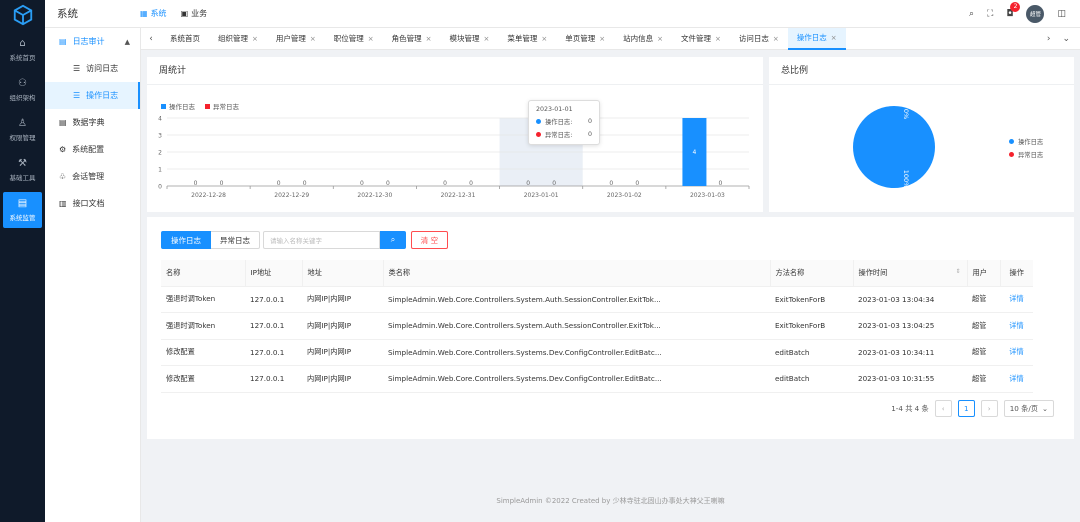 This screenshot has height=522, width=1080. Describe the element at coordinates (127, 41) in the screenshot. I see `chevron-up-icon: ▲` at that location.